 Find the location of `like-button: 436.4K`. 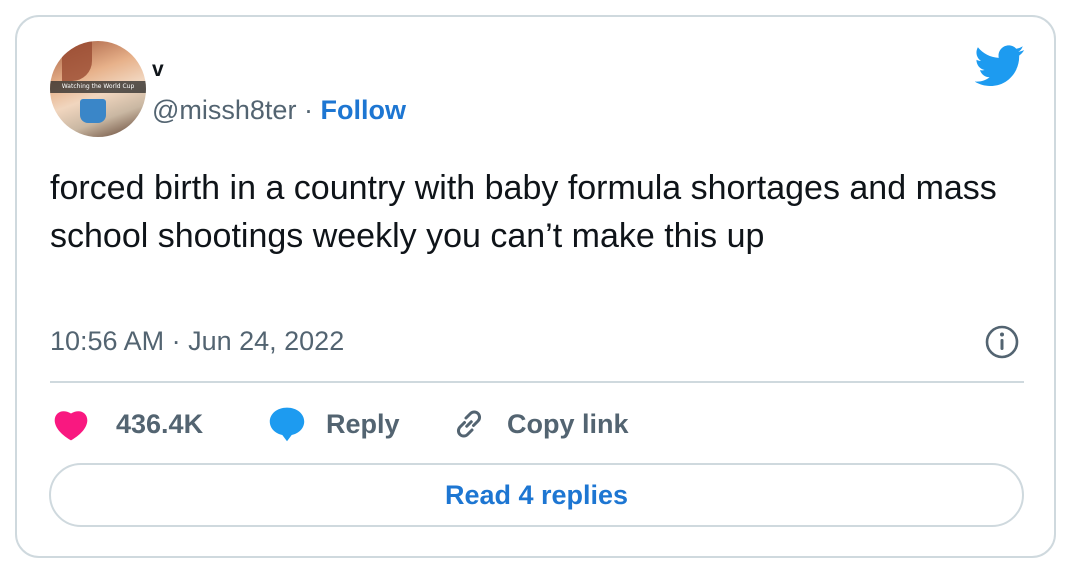

like-button: 436.4K is located at coordinates (127, 424).